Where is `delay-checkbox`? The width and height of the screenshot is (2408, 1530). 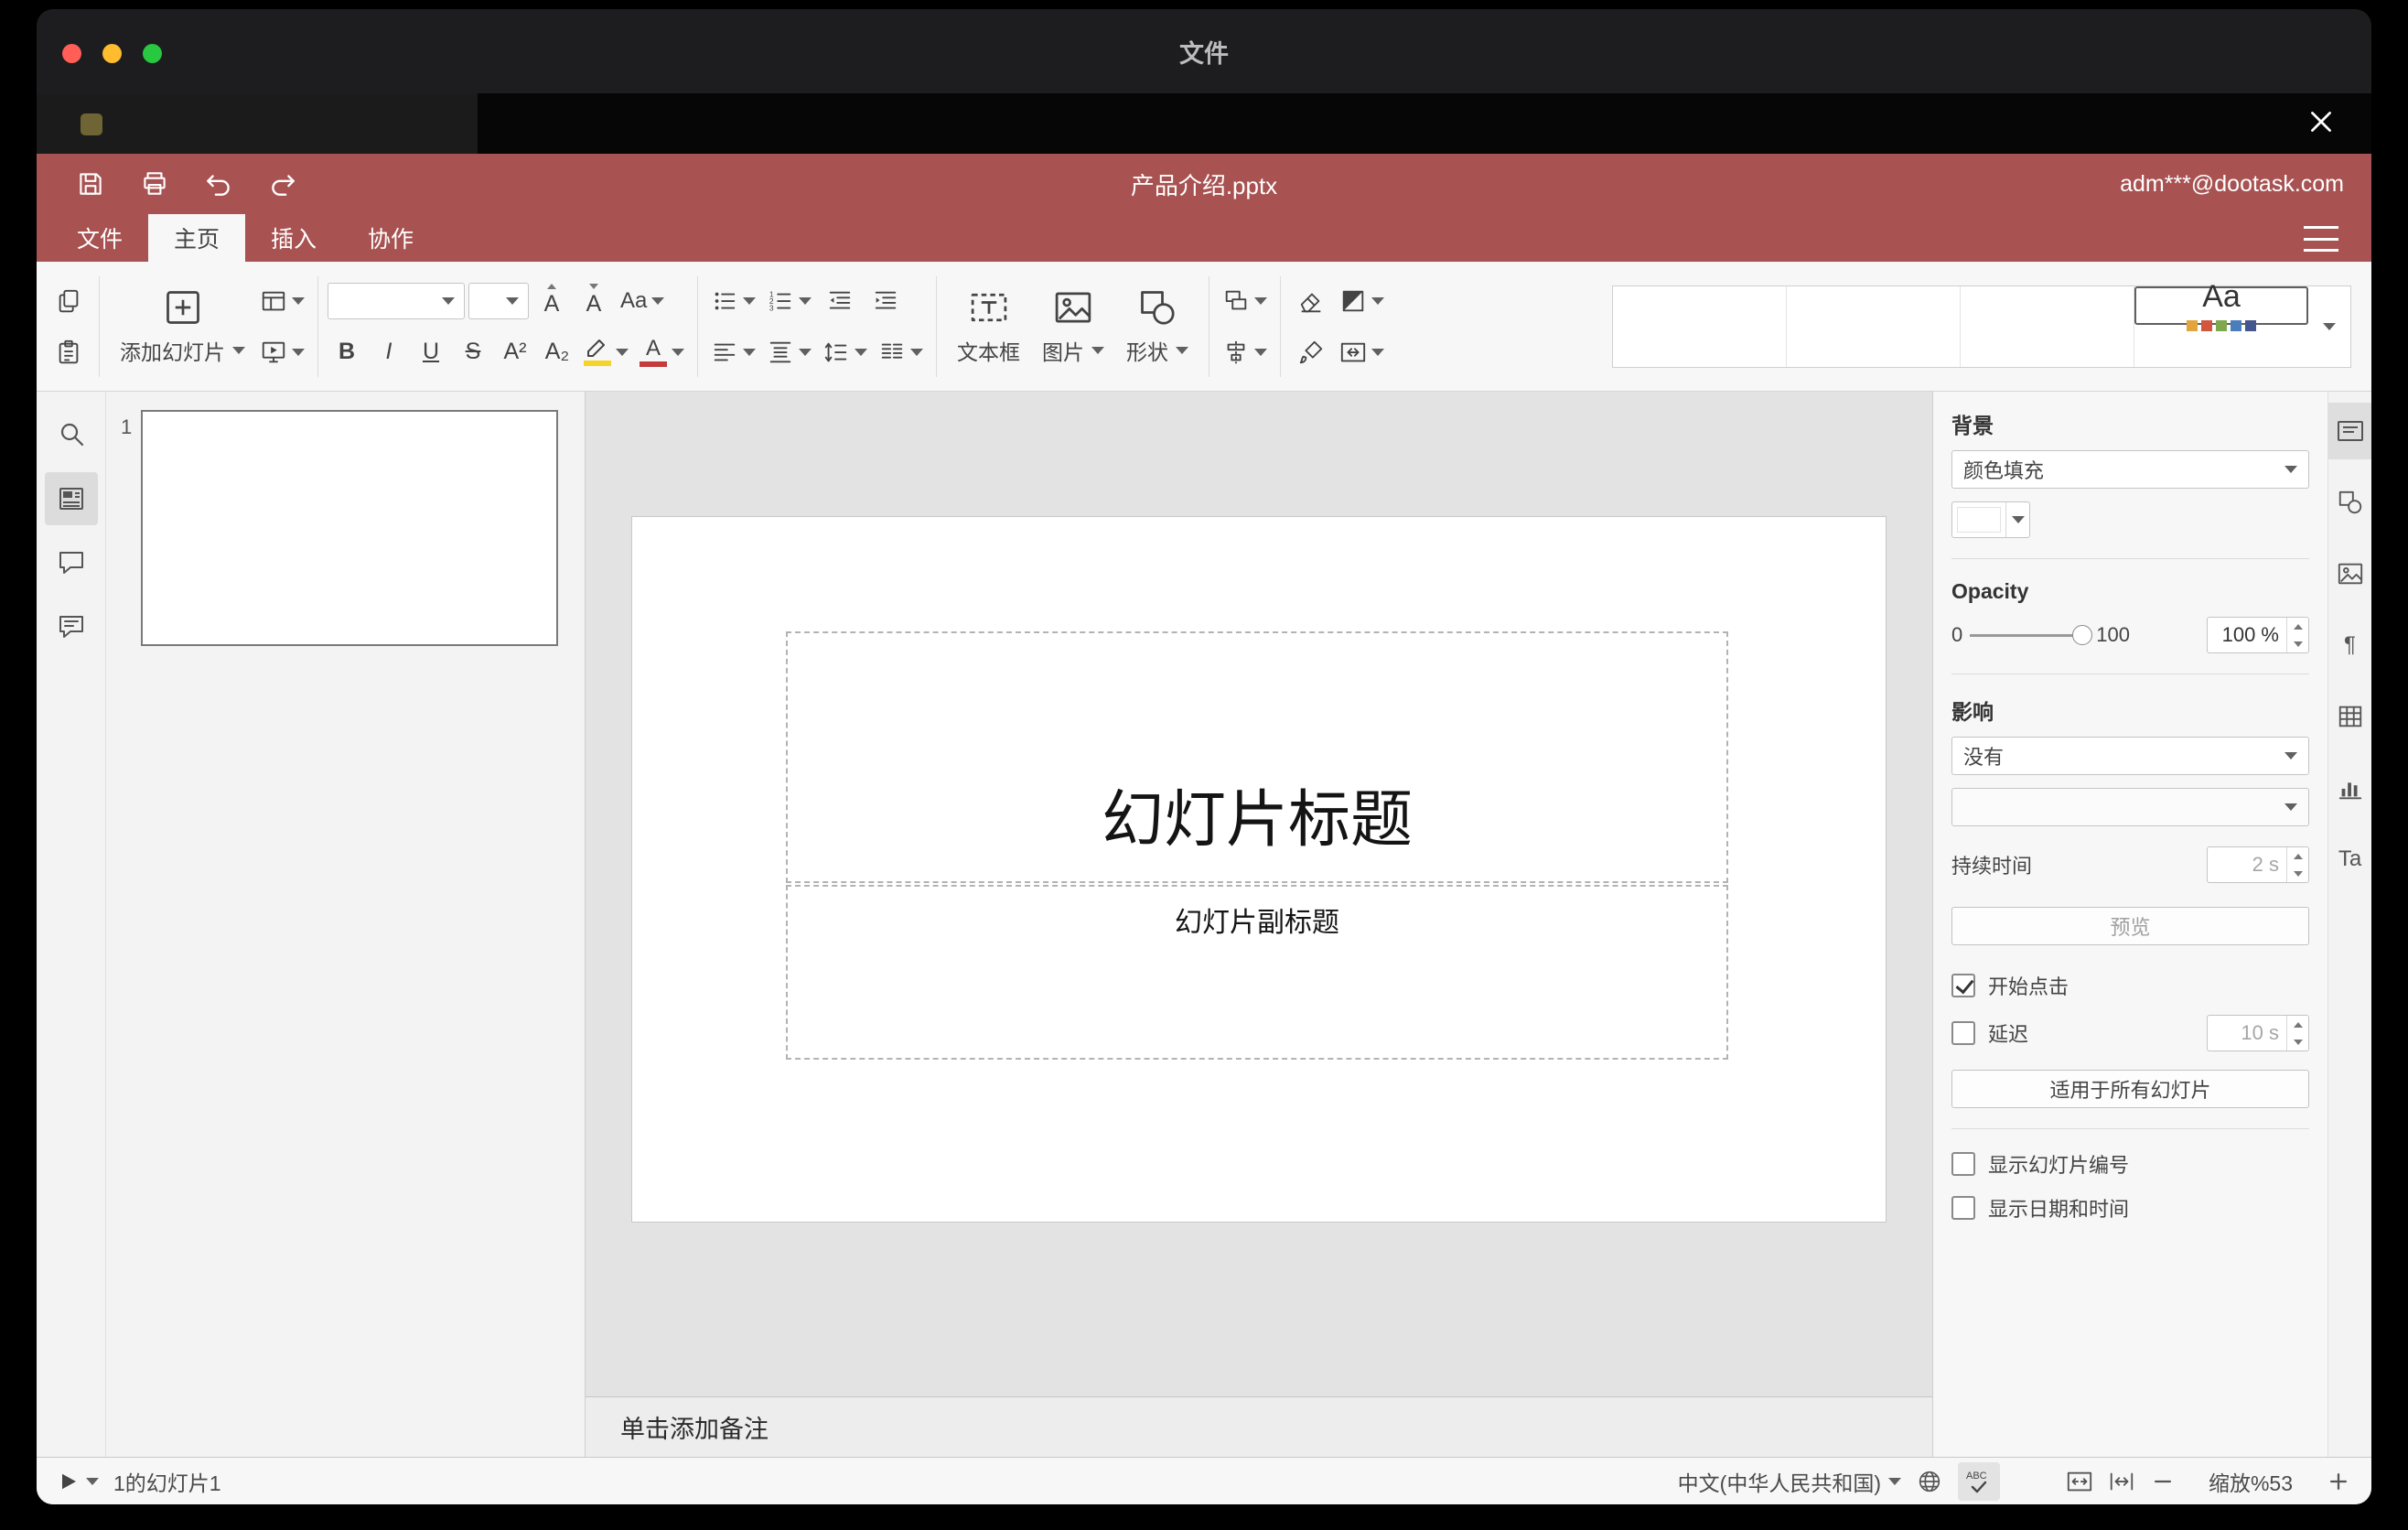 delay-checkbox is located at coordinates (1963, 1033).